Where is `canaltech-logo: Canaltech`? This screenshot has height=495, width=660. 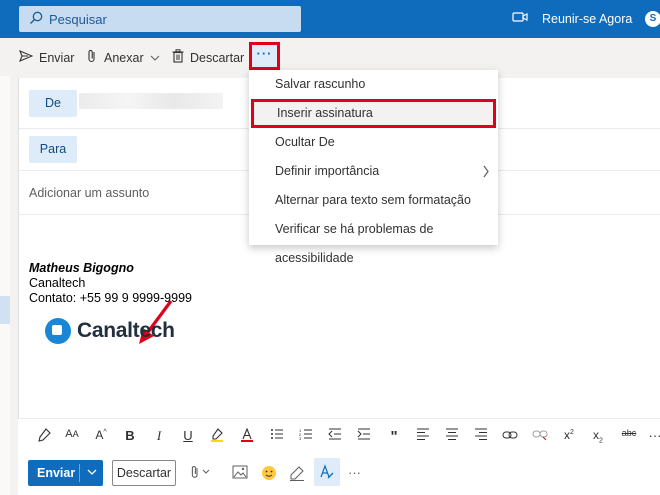
canaltech-logo: Canaltech is located at coordinates (110, 331).